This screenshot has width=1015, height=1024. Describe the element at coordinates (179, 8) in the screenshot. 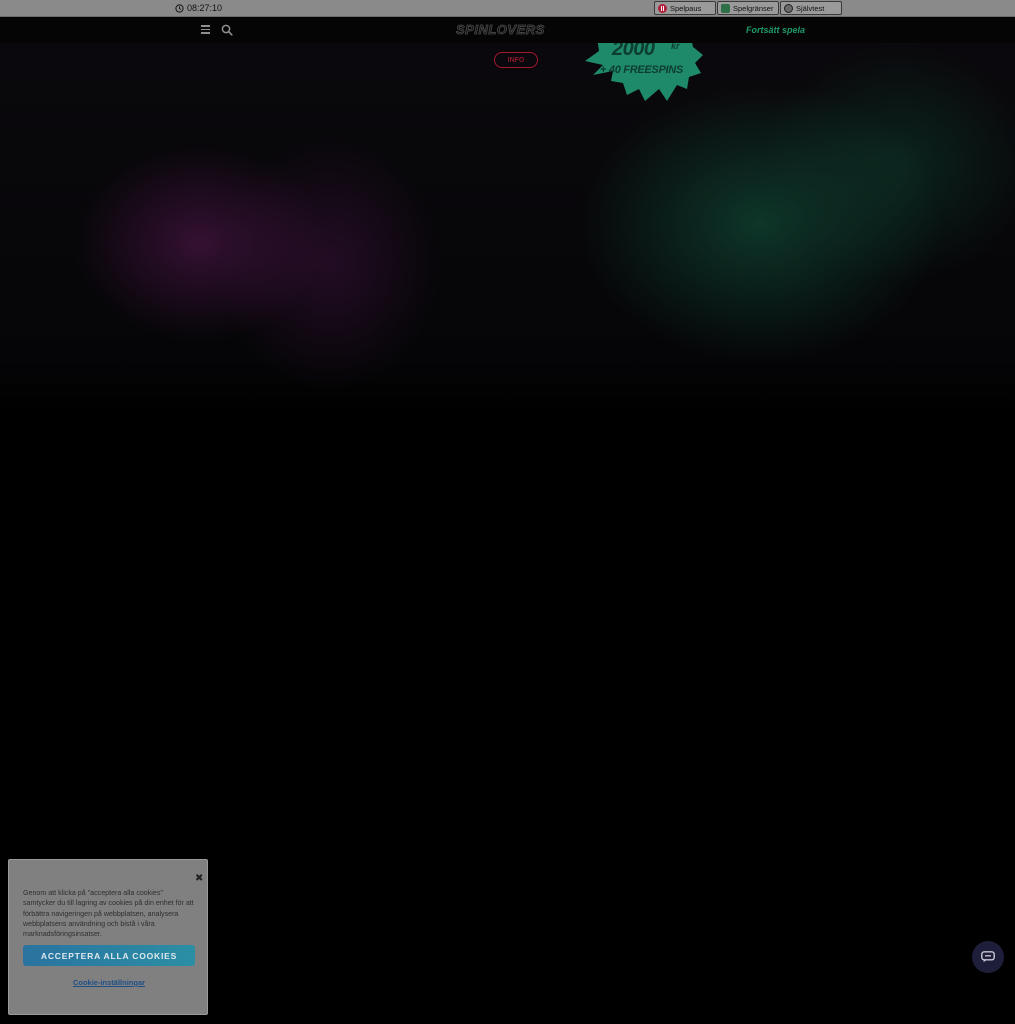

I see `clock-icon` at that location.